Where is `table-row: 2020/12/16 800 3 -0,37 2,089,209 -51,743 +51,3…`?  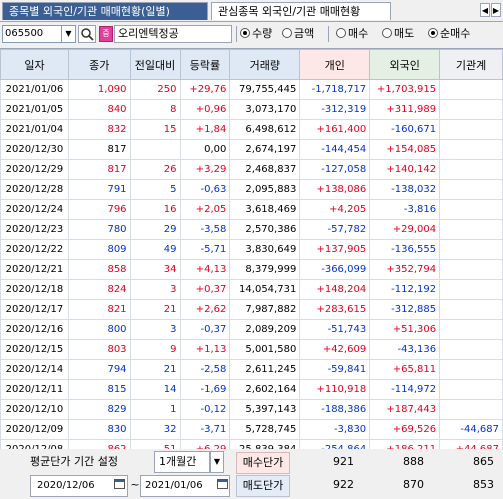
table-row: 2020/12/16 800 3 -0,37 2,089,209 -51,743 +51,3… is located at coordinates (251, 329).